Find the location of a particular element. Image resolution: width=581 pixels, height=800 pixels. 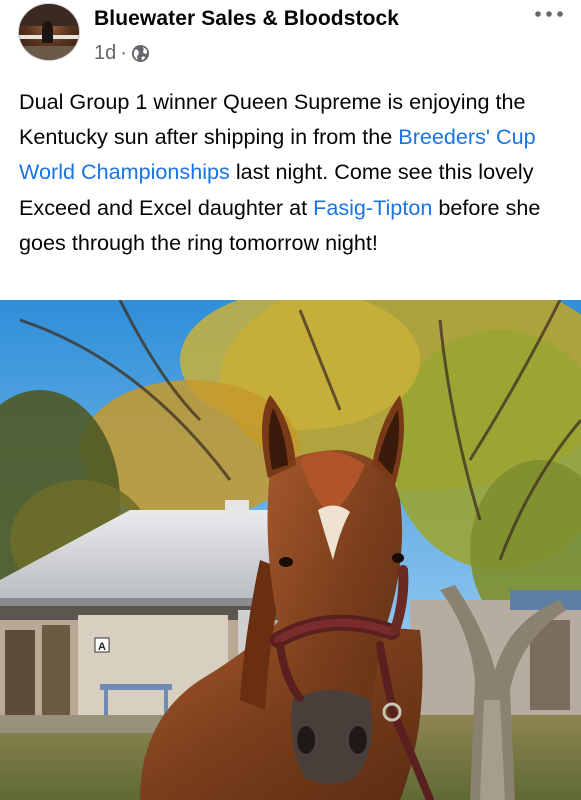

avatar-figure is located at coordinates (47, 32).